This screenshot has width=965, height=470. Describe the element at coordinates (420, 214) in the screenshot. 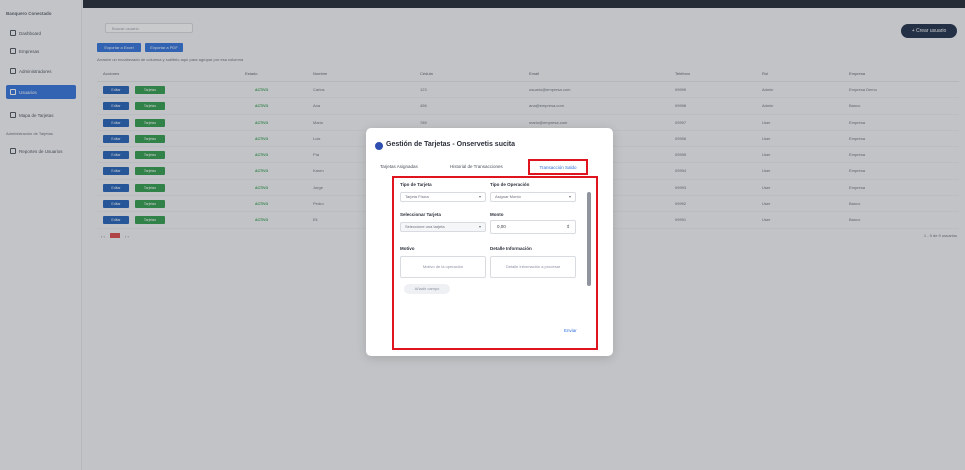

I see `select-card-label: Seleccionar Tarjeta` at that location.